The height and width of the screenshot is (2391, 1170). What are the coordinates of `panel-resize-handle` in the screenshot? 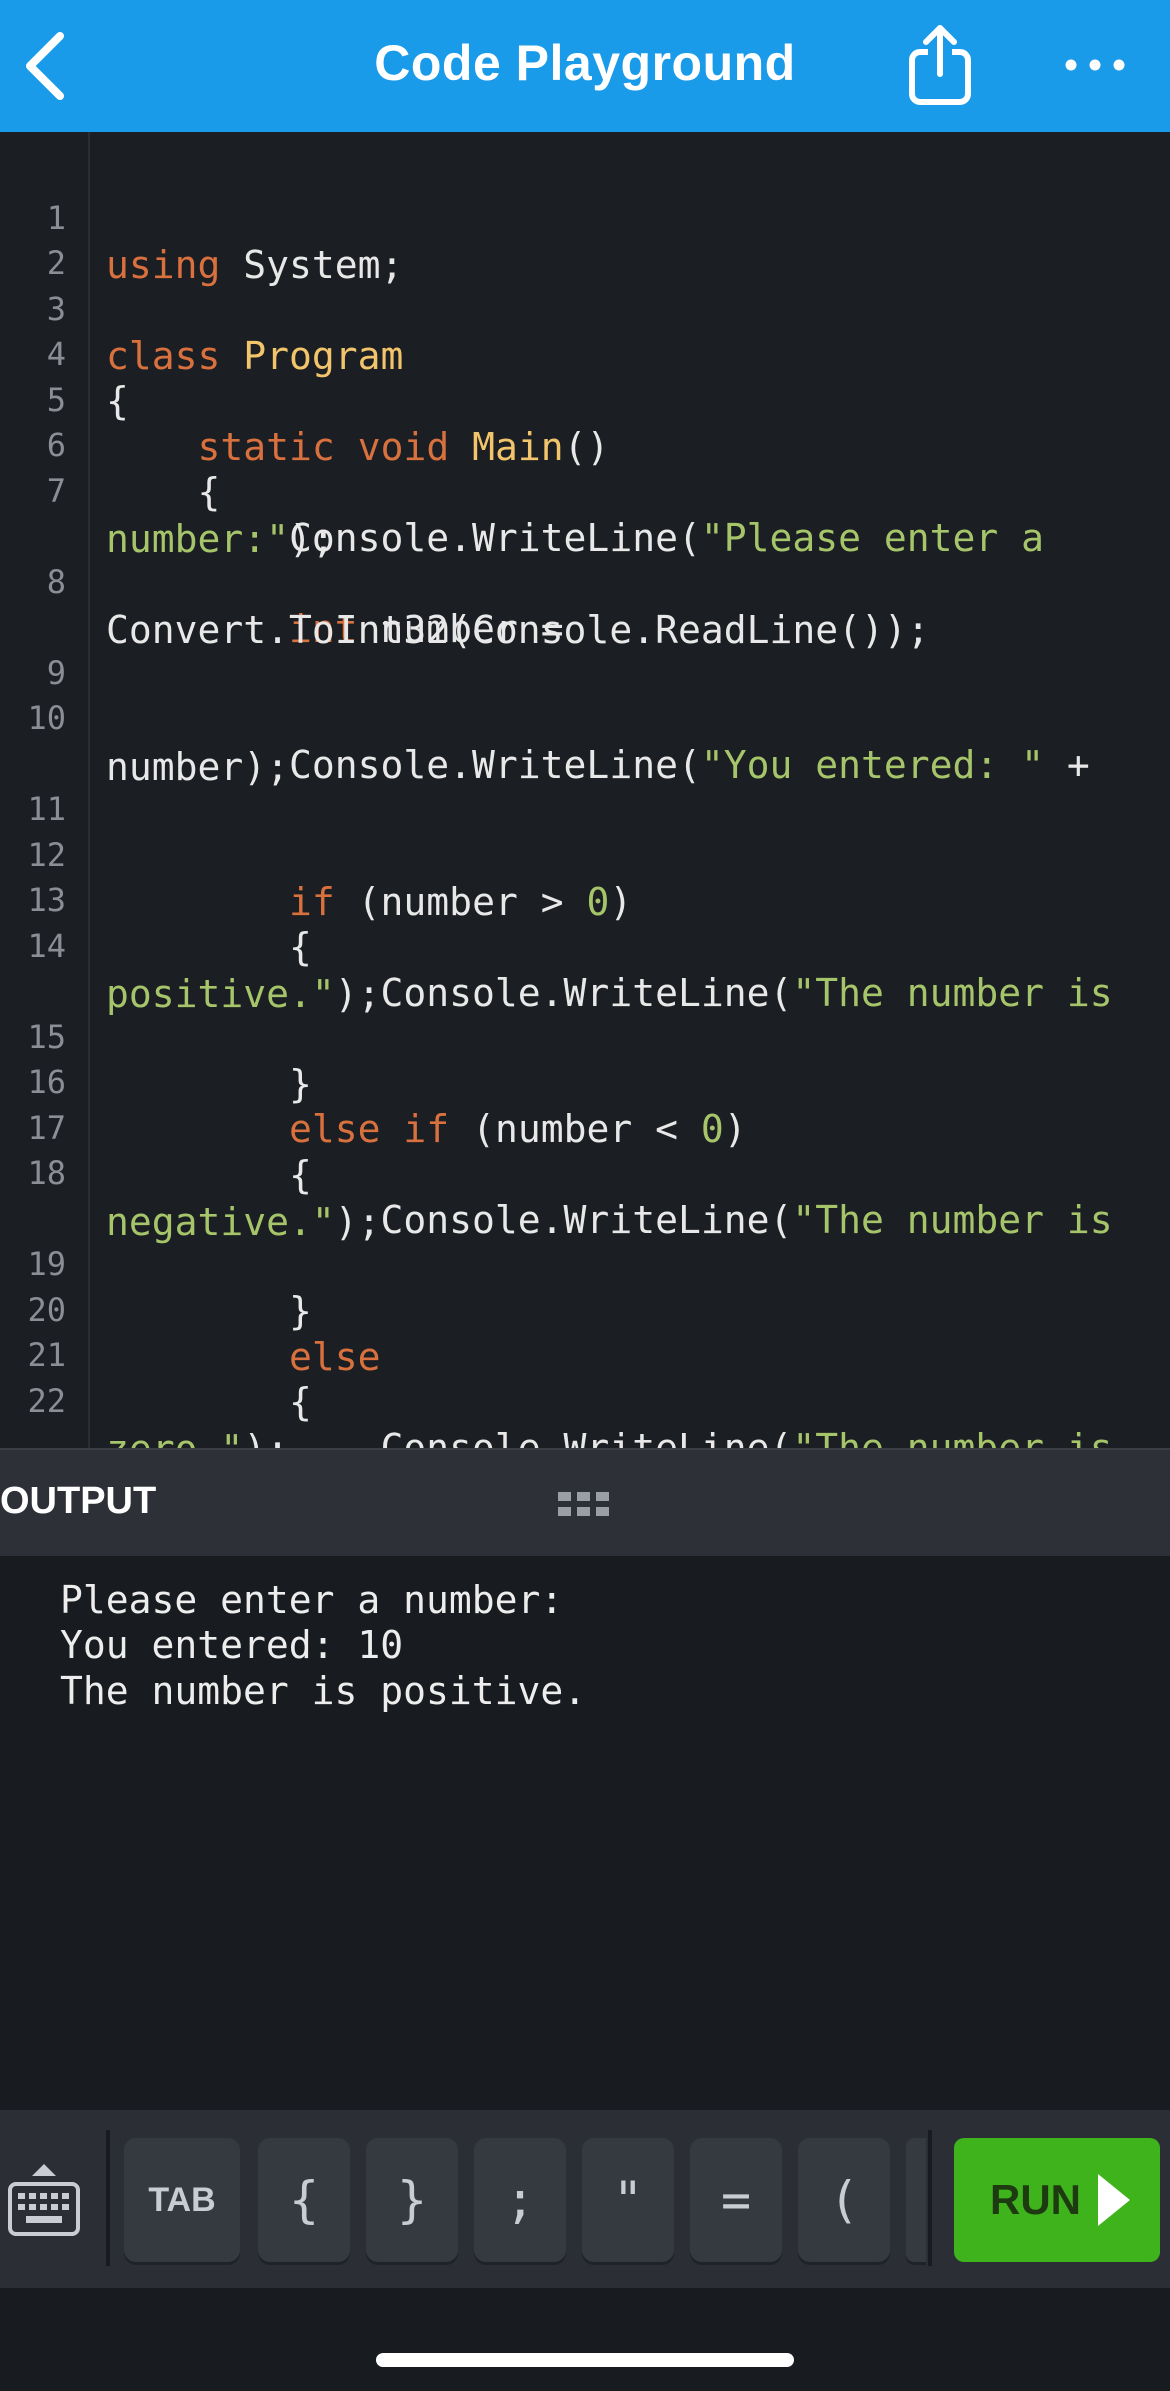 It's located at (584, 1504).